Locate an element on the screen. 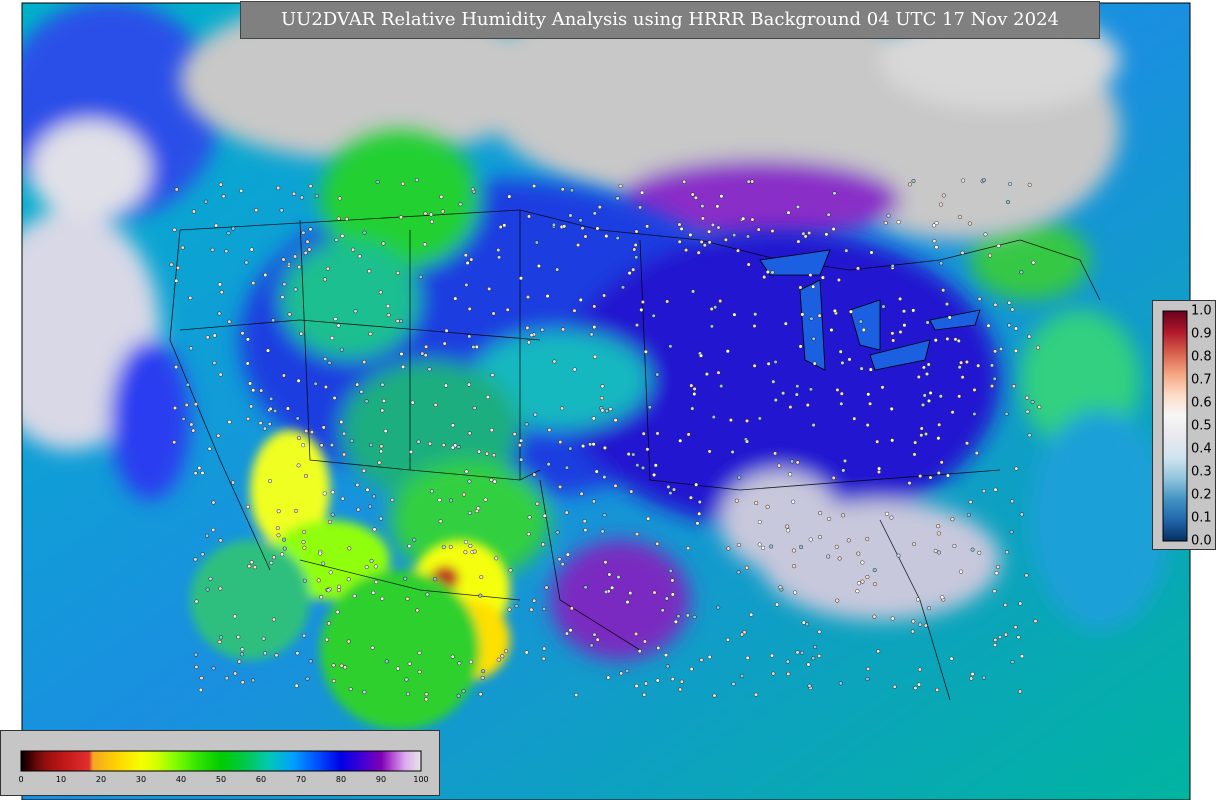 This screenshot has height=800, width=1216. increment-colorbar: 1.0 0.9 0.8 0.7 0.6 0.5 0.4 0.3 0.2 0.1 0.0 is located at coordinates (1184, 425).